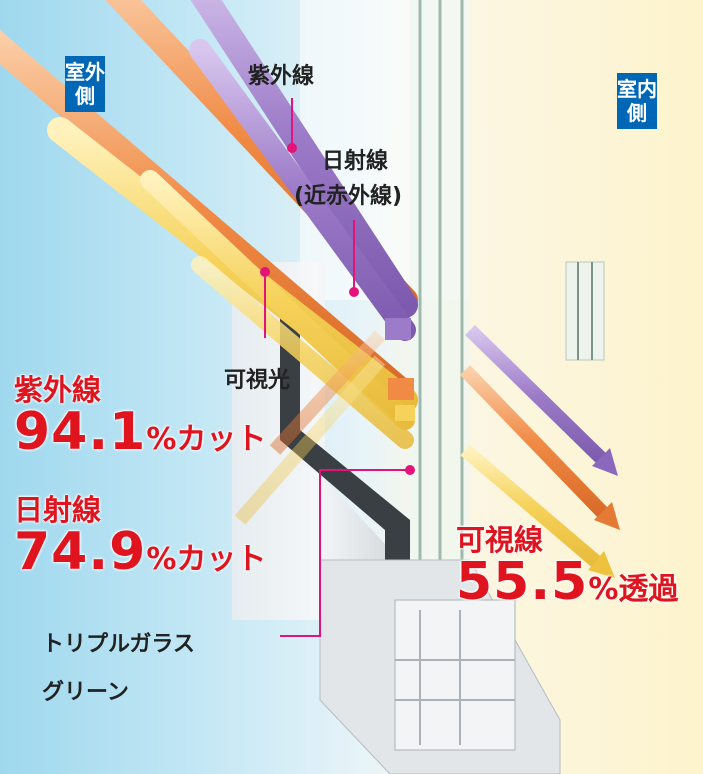 The image size is (703, 774). I want to click on indoor-side-tag: 室内側, so click(637, 101).